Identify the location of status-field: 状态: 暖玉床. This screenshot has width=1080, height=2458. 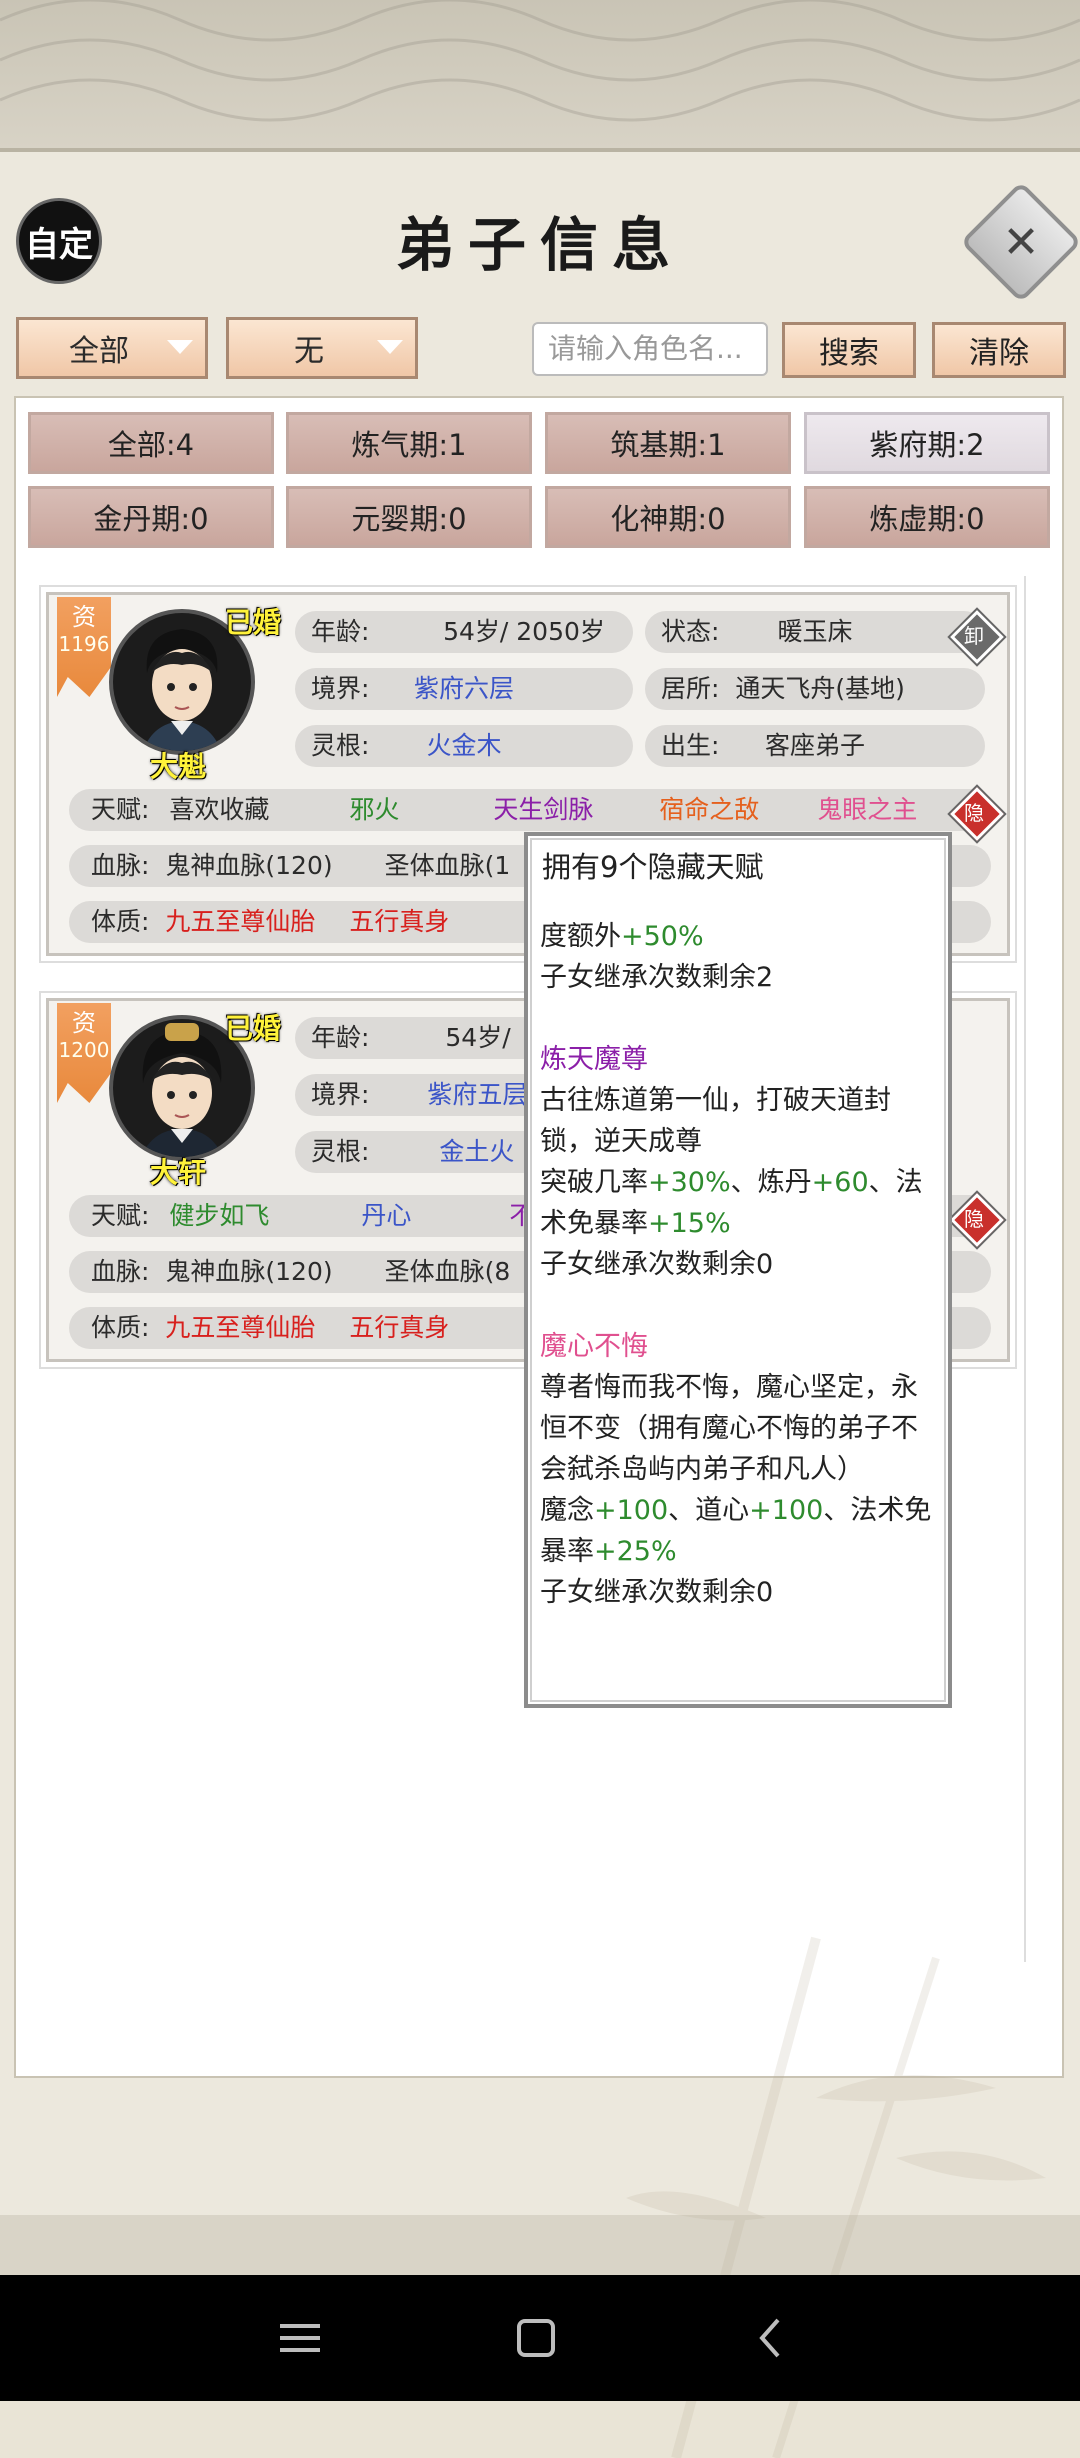
(815, 632).